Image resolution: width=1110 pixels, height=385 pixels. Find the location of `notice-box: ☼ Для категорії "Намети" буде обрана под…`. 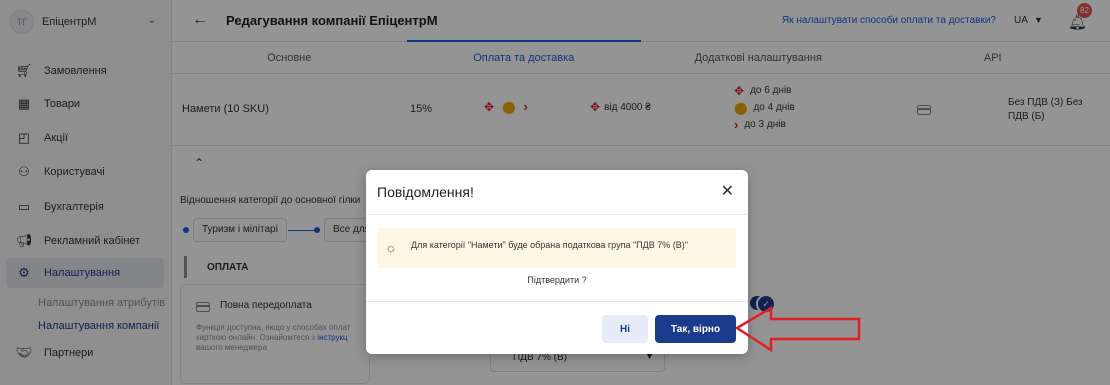

notice-box: ☼ Для категорії "Намети" буде обрана под… is located at coordinates (556, 248).